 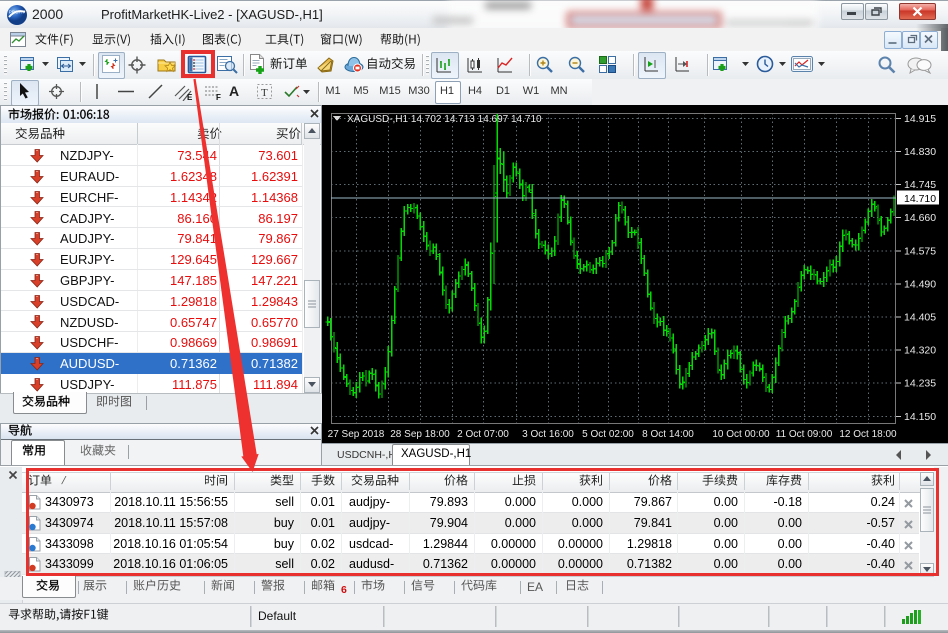 I want to click on svg-text: 14.745, so click(x=920, y=185).